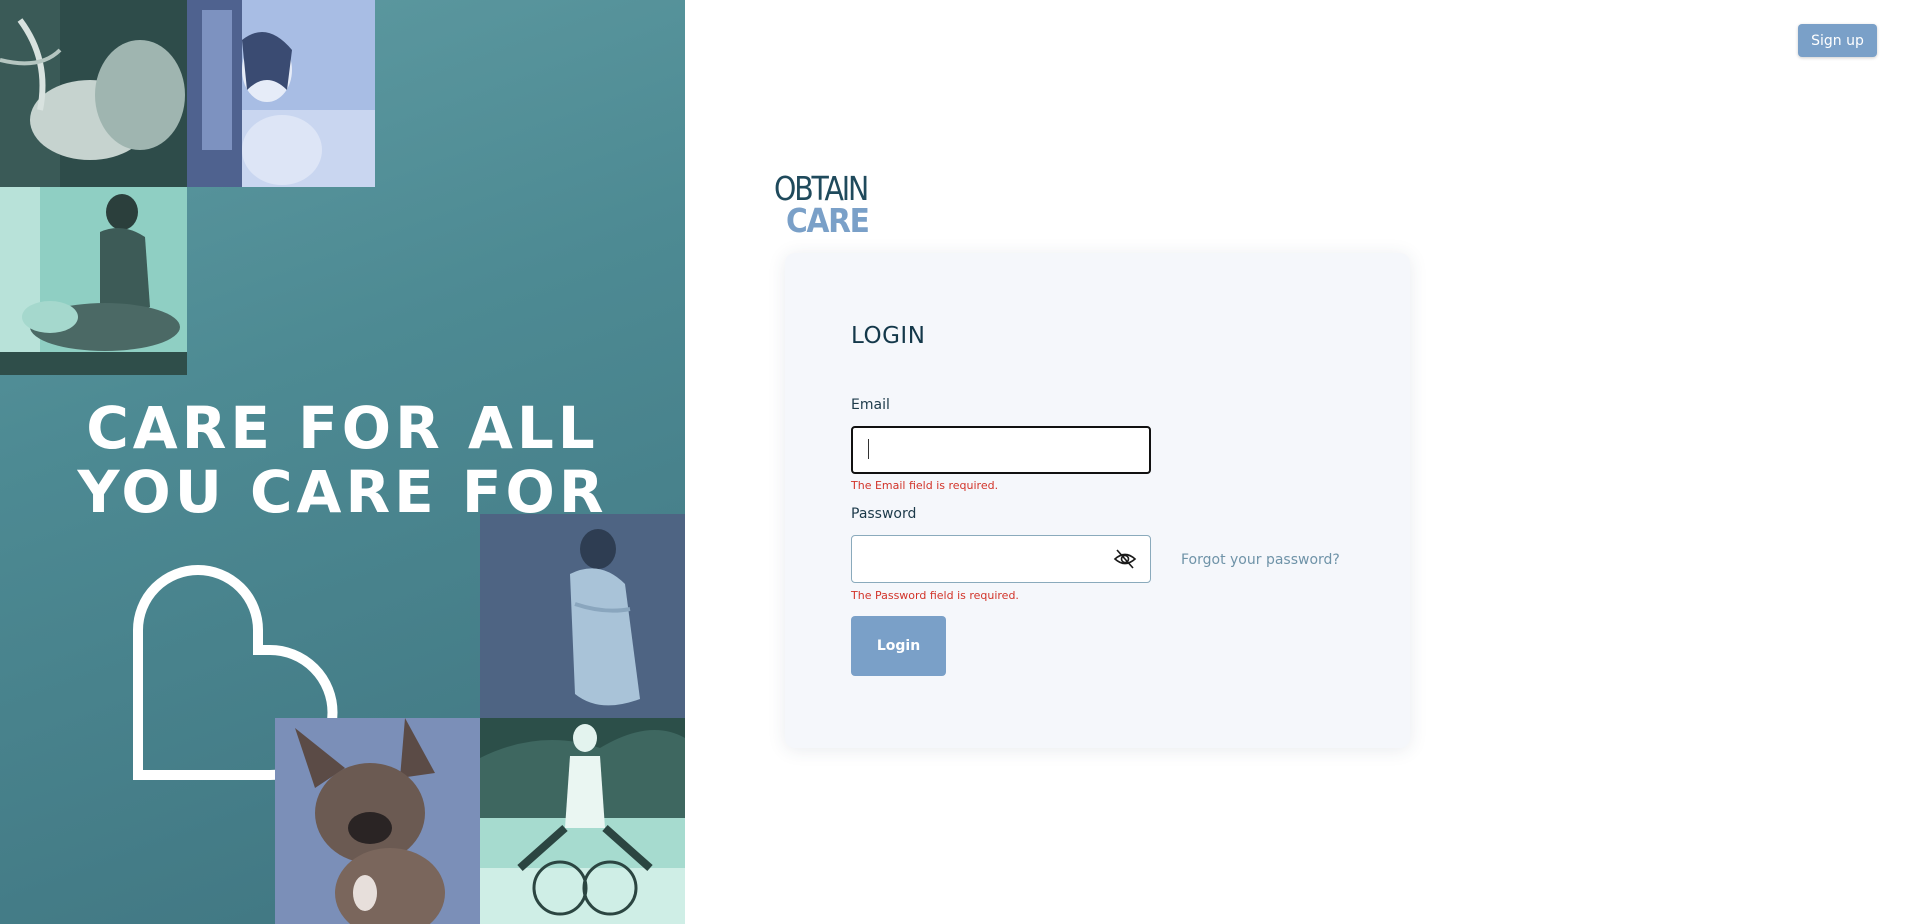  Describe the element at coordinates (868, 449) in the screenshot. I see `text-caret` at that location.